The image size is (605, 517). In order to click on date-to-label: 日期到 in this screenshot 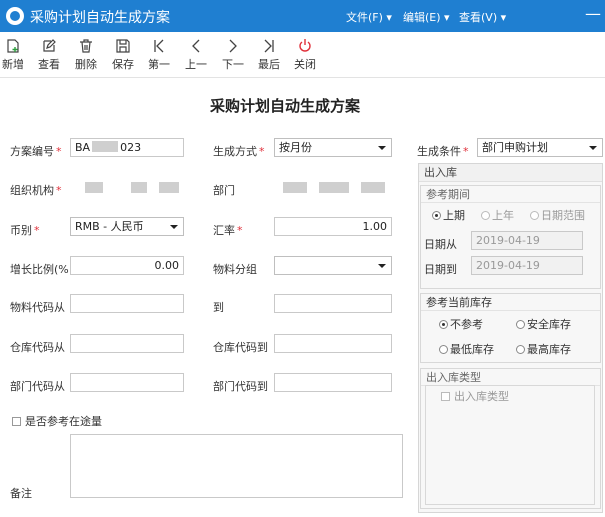, I will do `click(440, 269)`.